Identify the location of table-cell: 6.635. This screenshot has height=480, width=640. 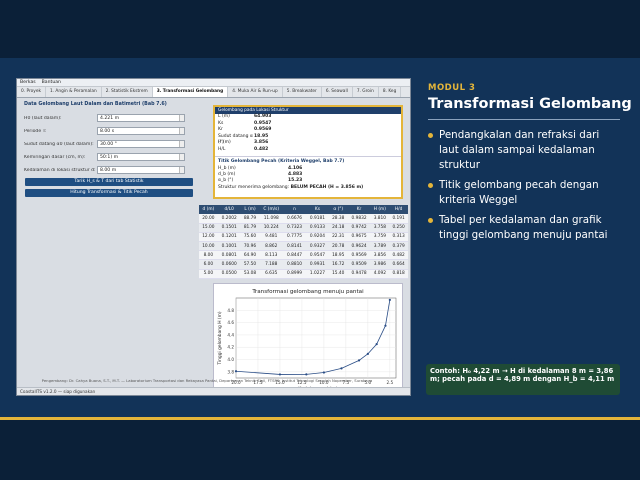
(271, 274).